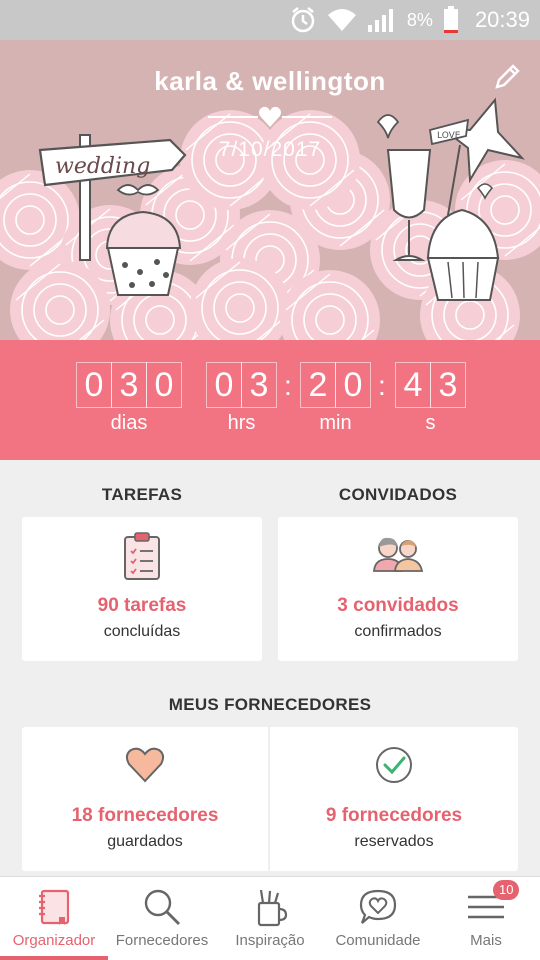 This screenshot has height=960, width=540. What do you see at coordinates (272, 908) in the screenshot?
I see `pencil-cup-icon` at bounding box center [272, 908].